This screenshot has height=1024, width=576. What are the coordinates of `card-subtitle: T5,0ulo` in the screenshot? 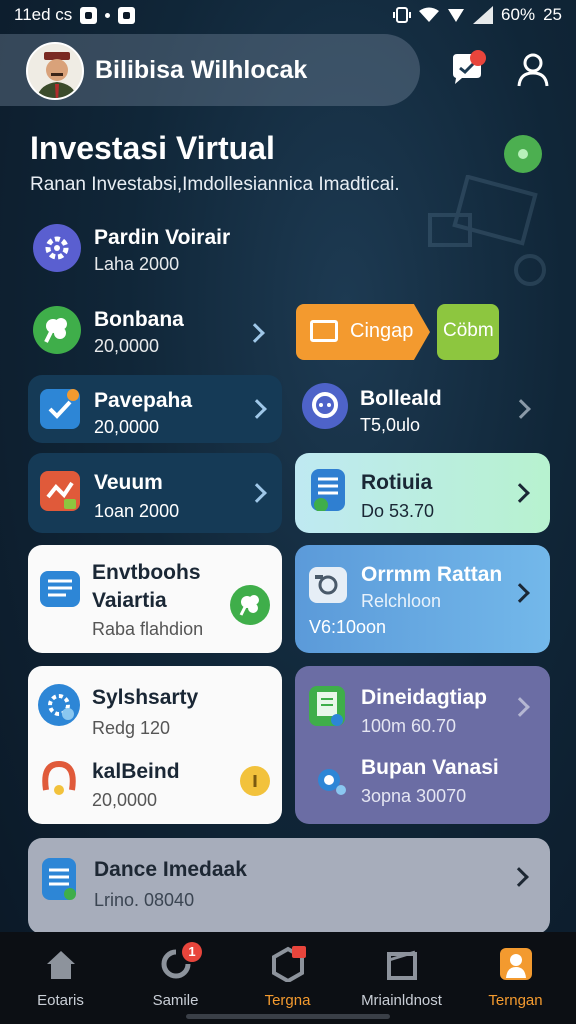 It's located at (390, 425).